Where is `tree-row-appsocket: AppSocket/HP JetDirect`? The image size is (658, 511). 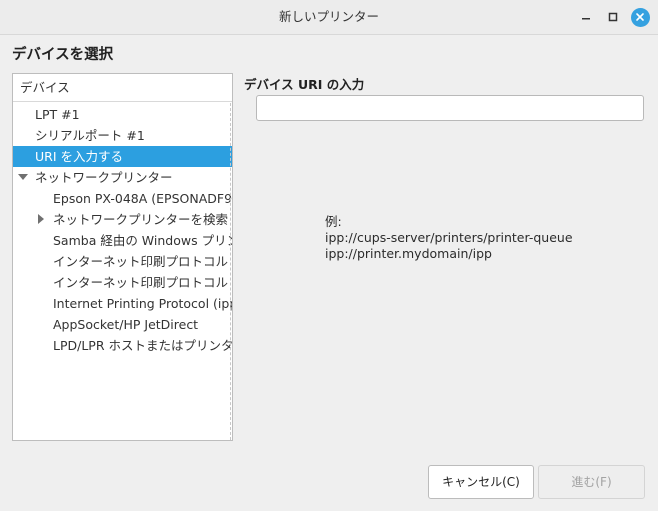
tree-row-appsocket: AppSocket/HP JetDirect is located at coordinates (122, 324).